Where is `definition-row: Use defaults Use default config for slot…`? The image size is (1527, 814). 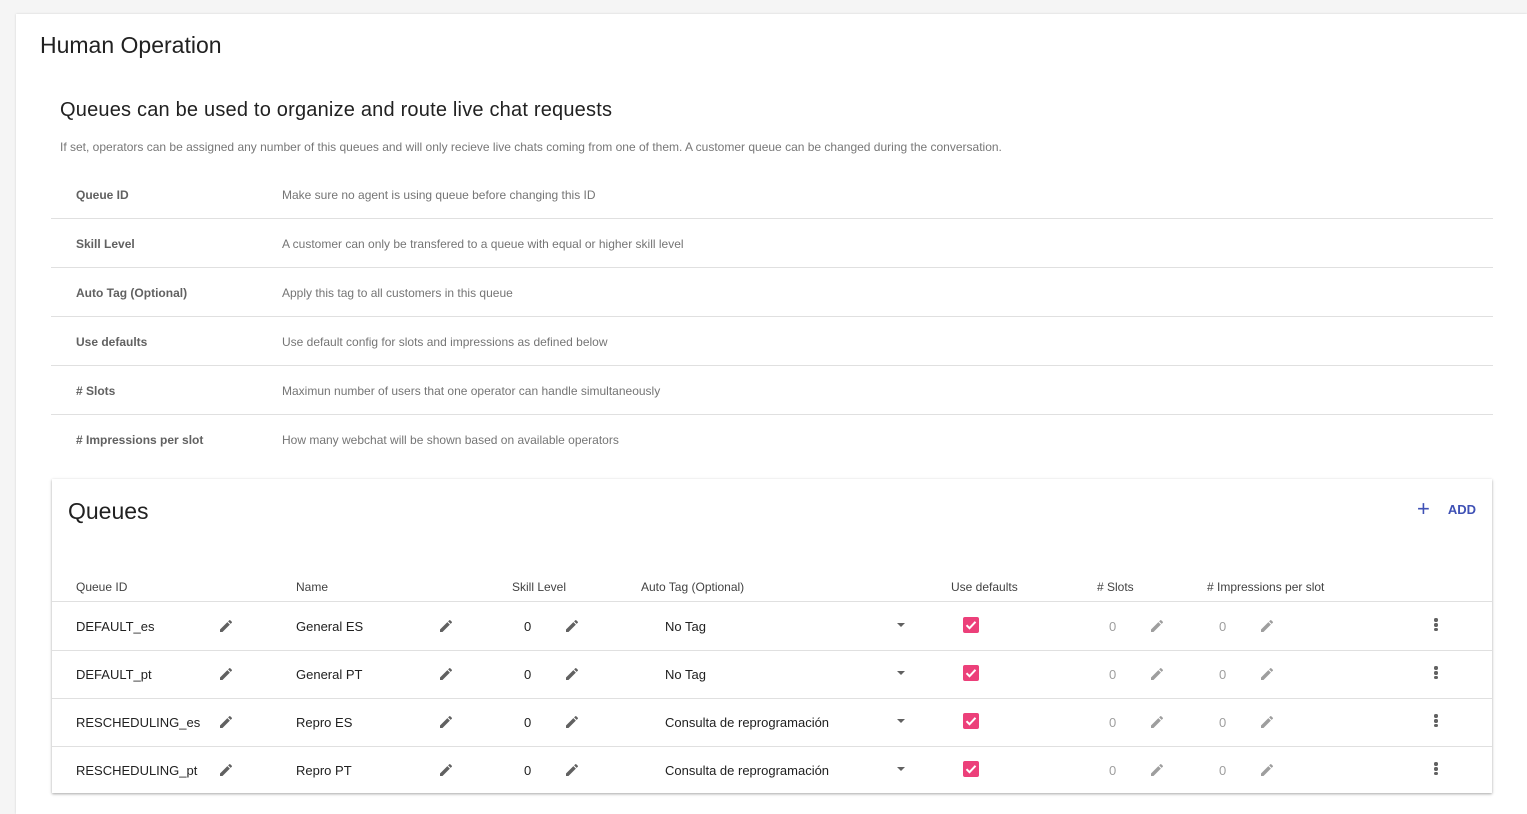 definition-row: Use defaults Use default config for slot… is located at coordinates (772, 341).